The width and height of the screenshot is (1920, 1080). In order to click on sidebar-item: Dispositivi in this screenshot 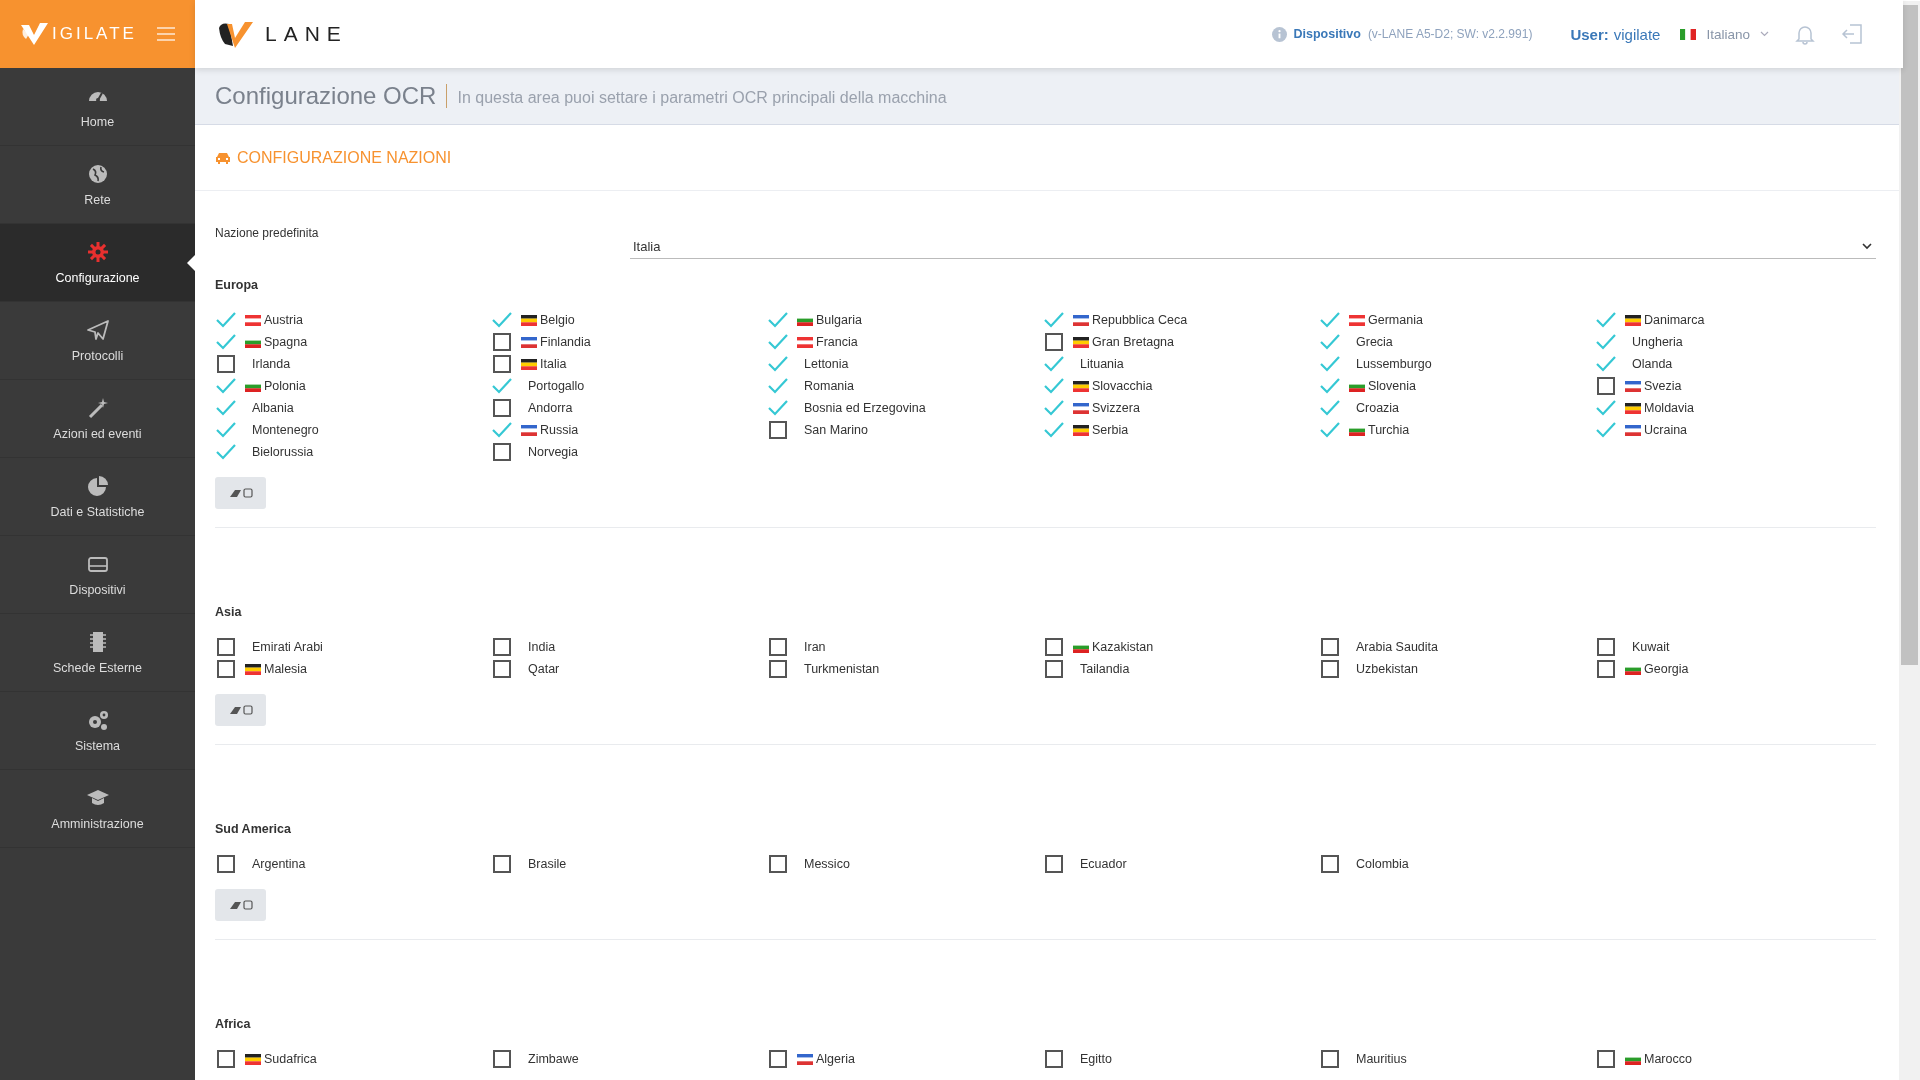, I will do `click(97, 575)`.